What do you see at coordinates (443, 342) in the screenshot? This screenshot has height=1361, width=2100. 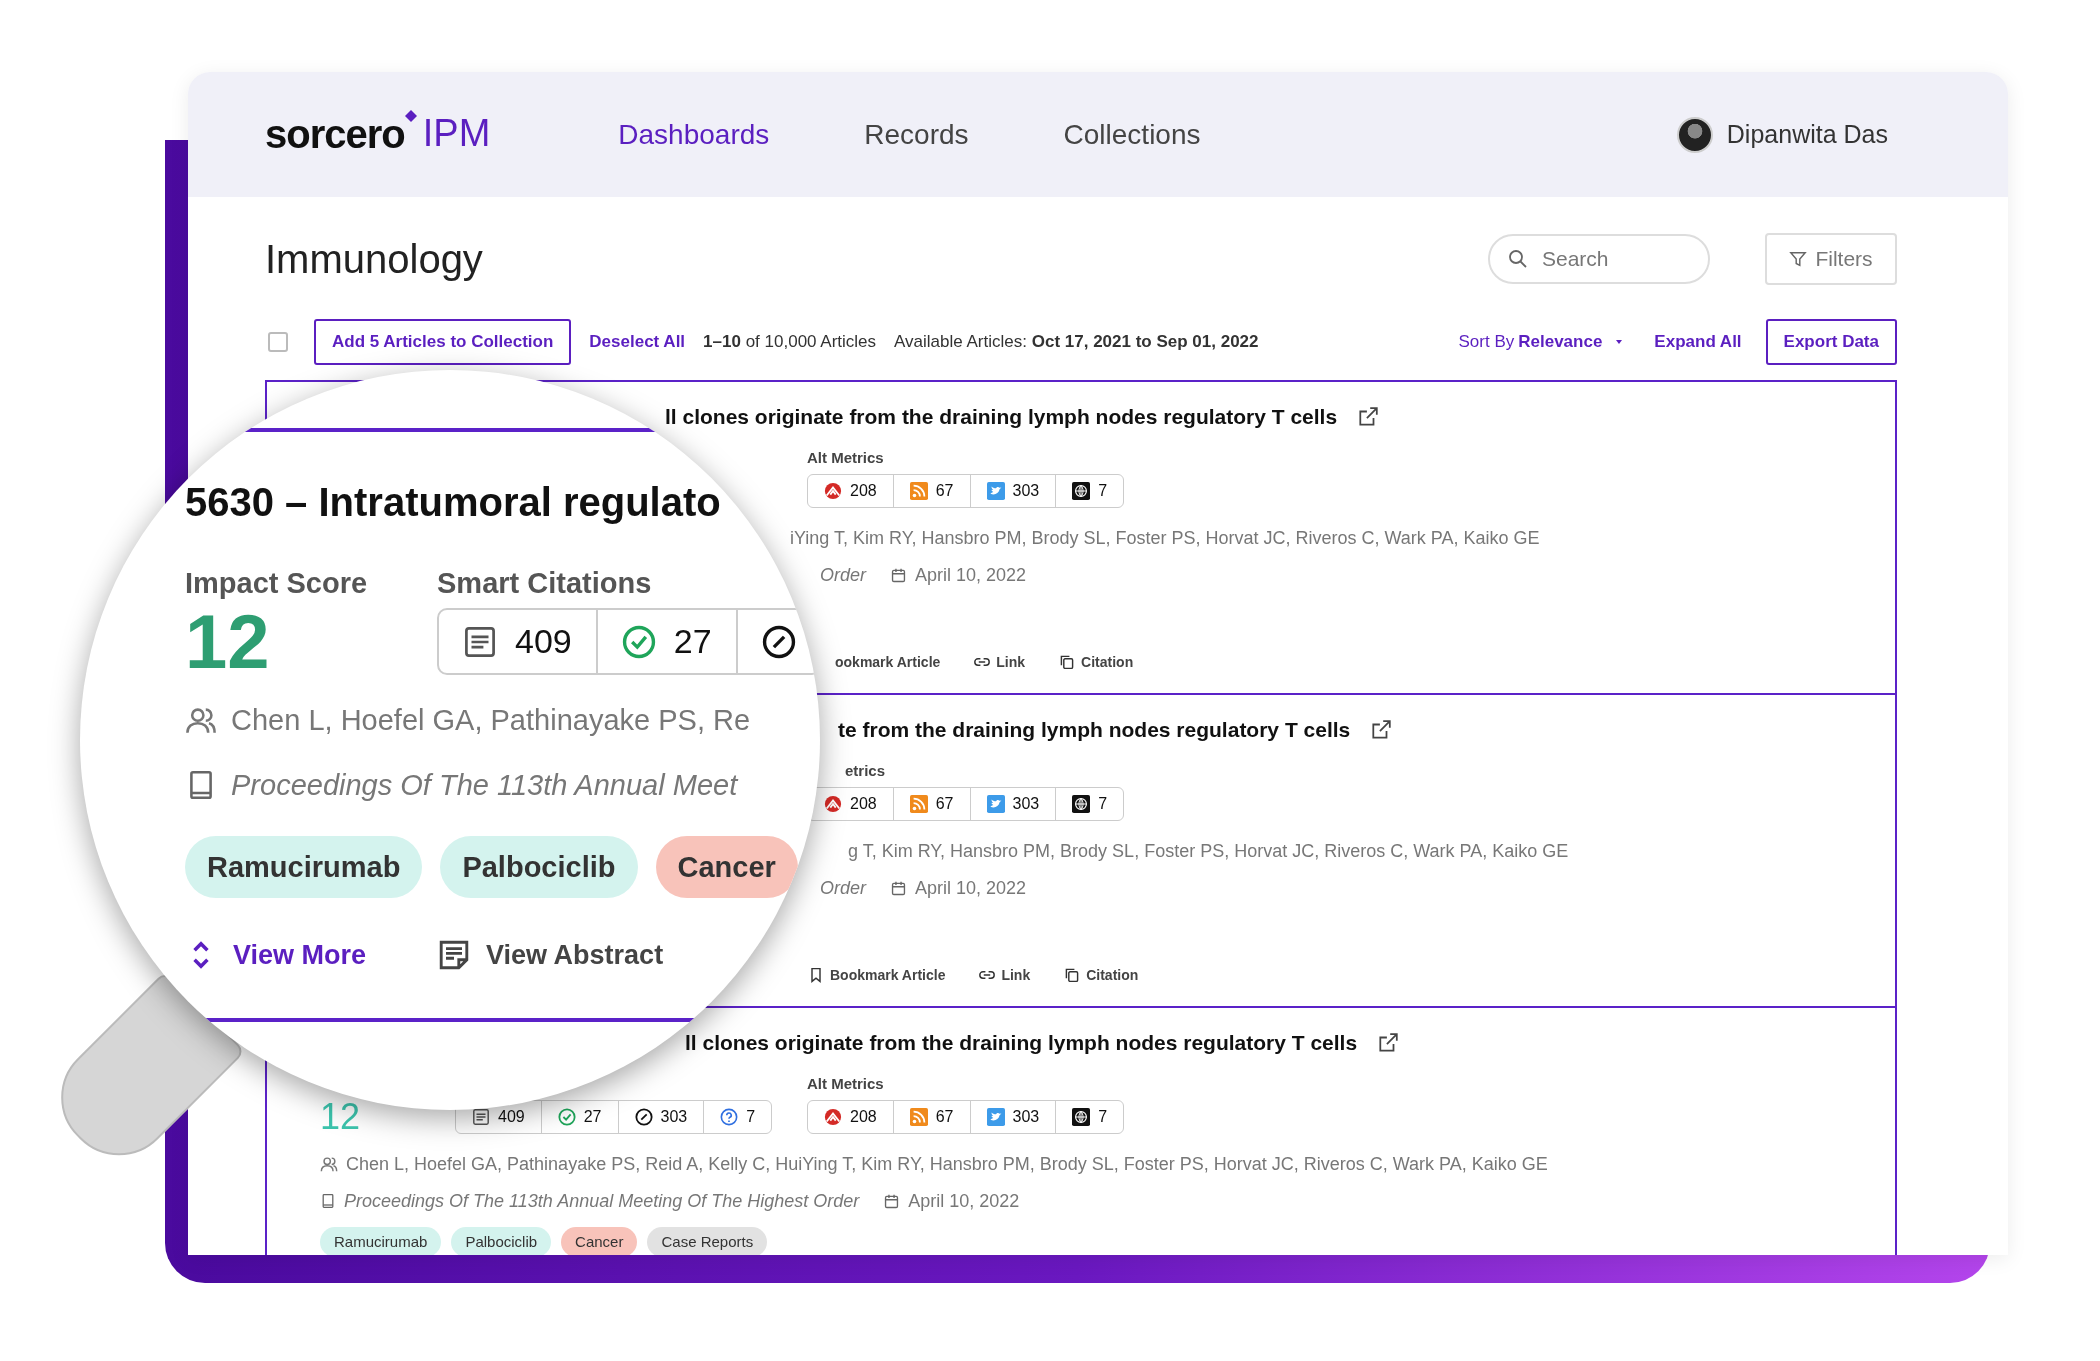 I see `add-to-collection-button: Add 5 Articles to Collection` at bounding box center [443, 342].